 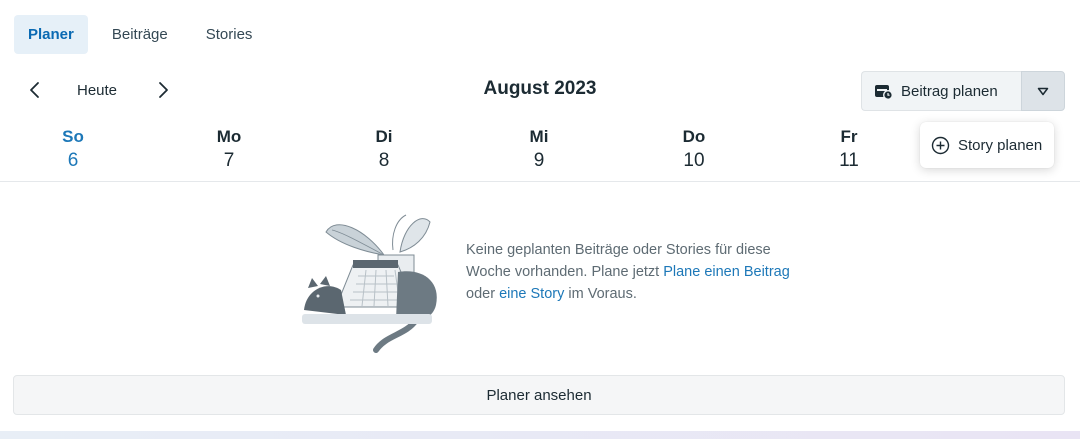 What do you see at coordinates (694, 136) in the screenshot?
I see `day-name: Do` at bounding box center [694, 136].